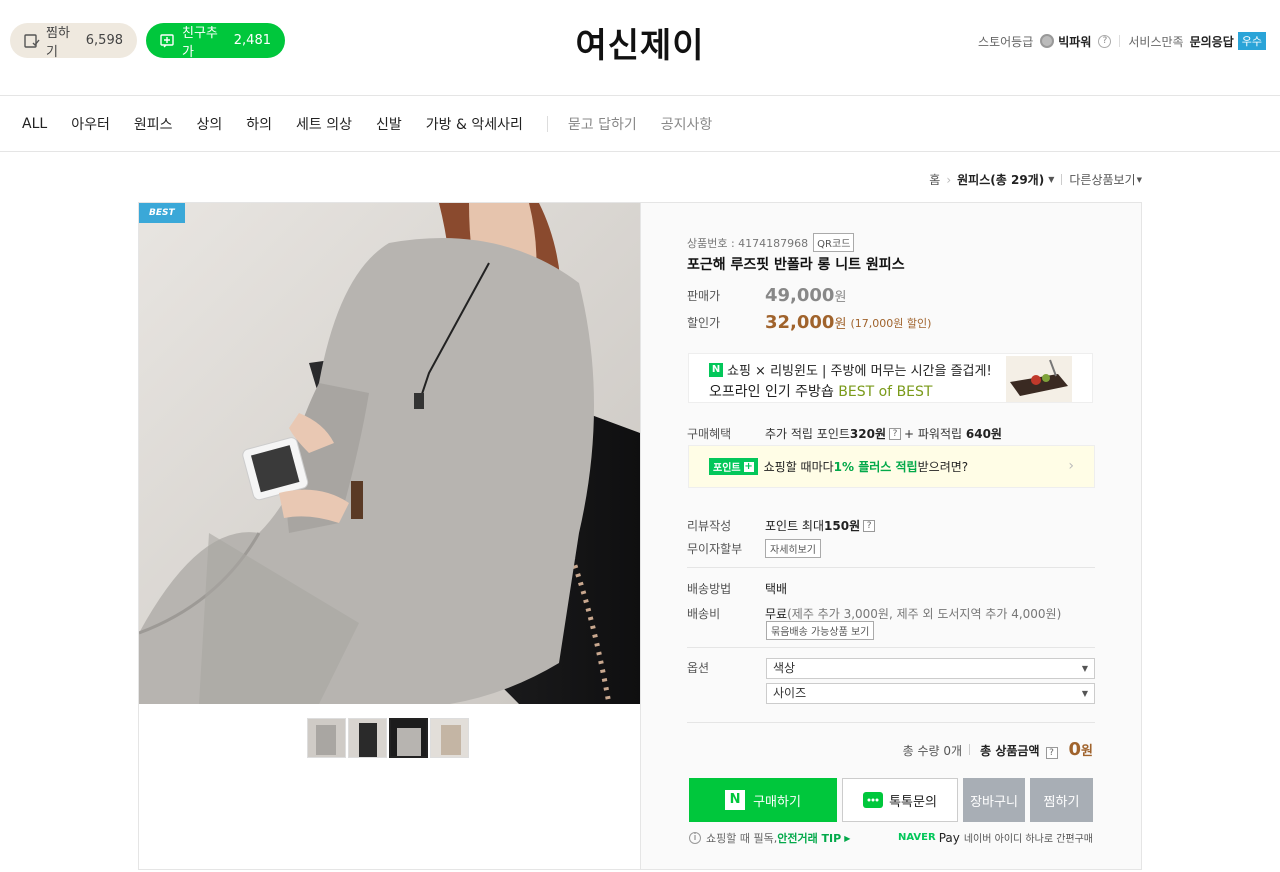 The image size is (1280, 872). I want to click on shipping-fee-value: 무료, so click(776, 614).